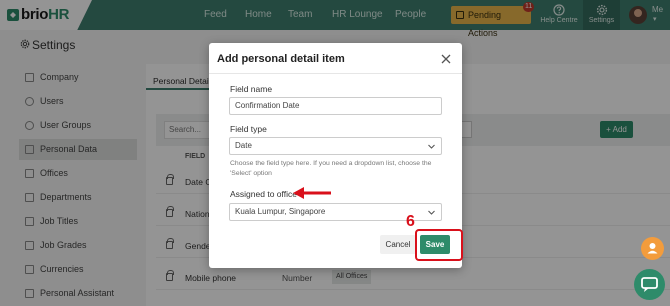 Image resolution: width=670 pixels, height=306 pixels. I want to click on modal-divider, so click(335, 73).